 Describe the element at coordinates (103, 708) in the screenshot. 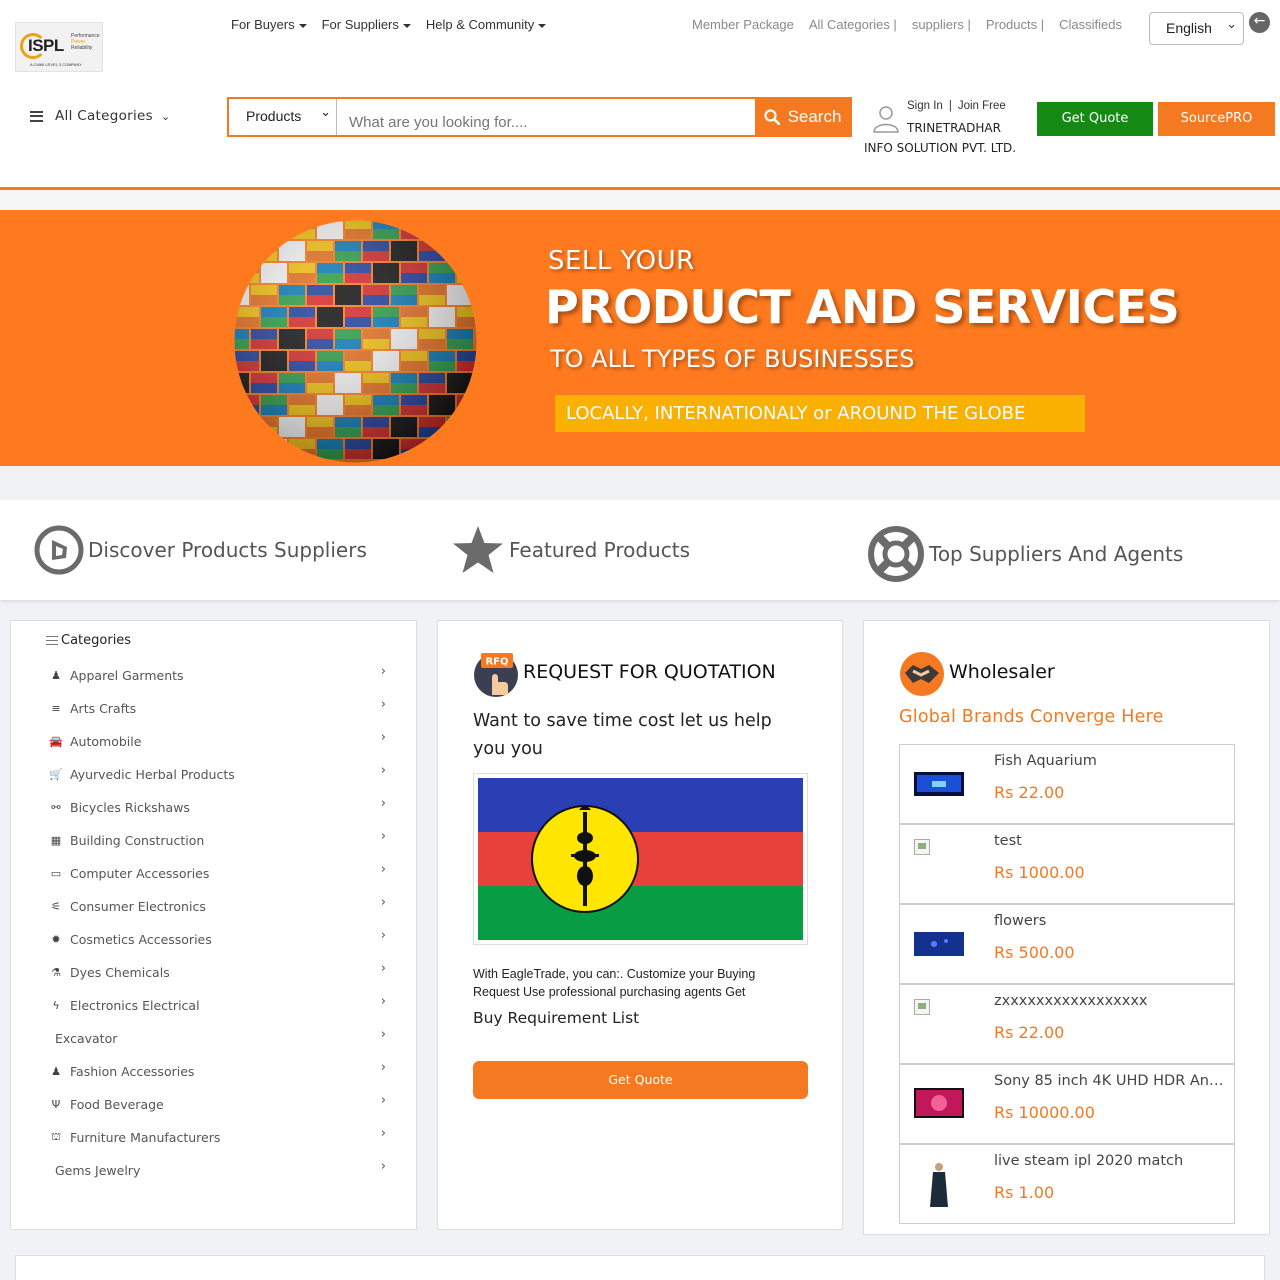

I see `category-label: Arts Crafts` at that location.